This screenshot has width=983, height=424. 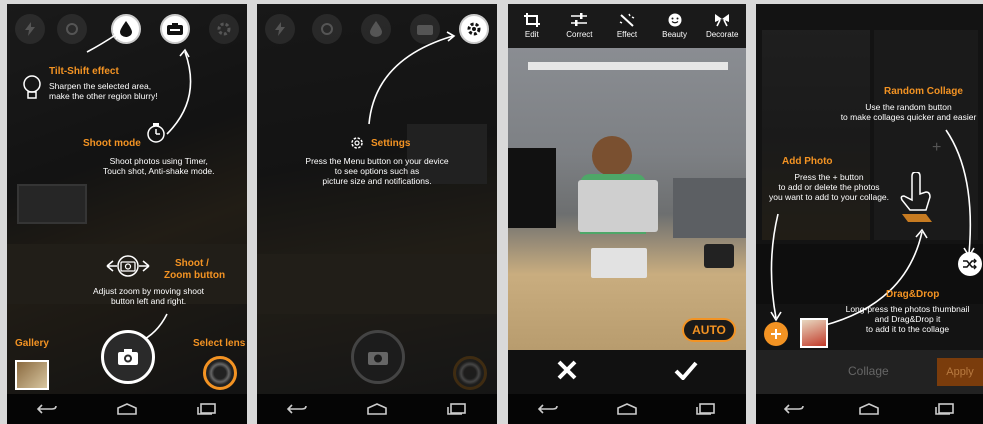 What do you see at coordinates (391, 143) in the screenshot?
I see `settings-title: Settings` at bounding box center [391, 143].